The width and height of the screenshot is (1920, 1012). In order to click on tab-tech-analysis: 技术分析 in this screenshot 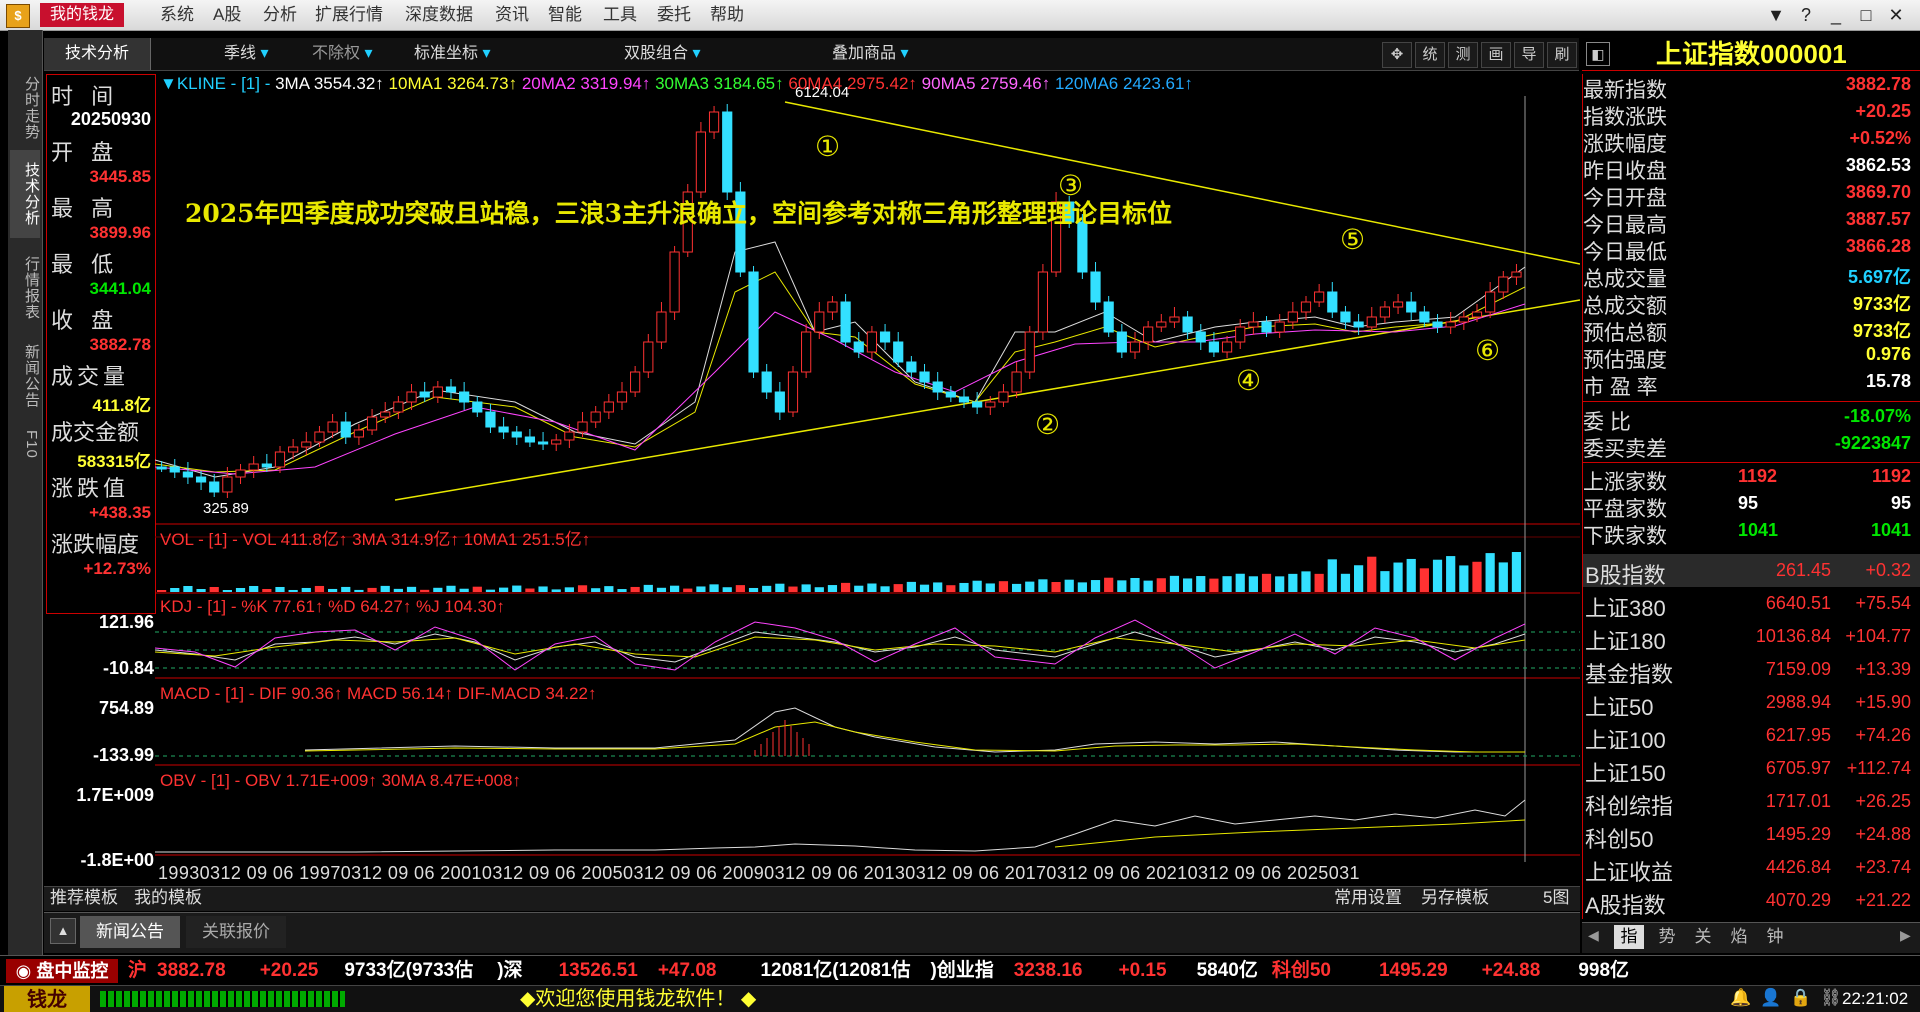, I will do `click(97, 54)`.